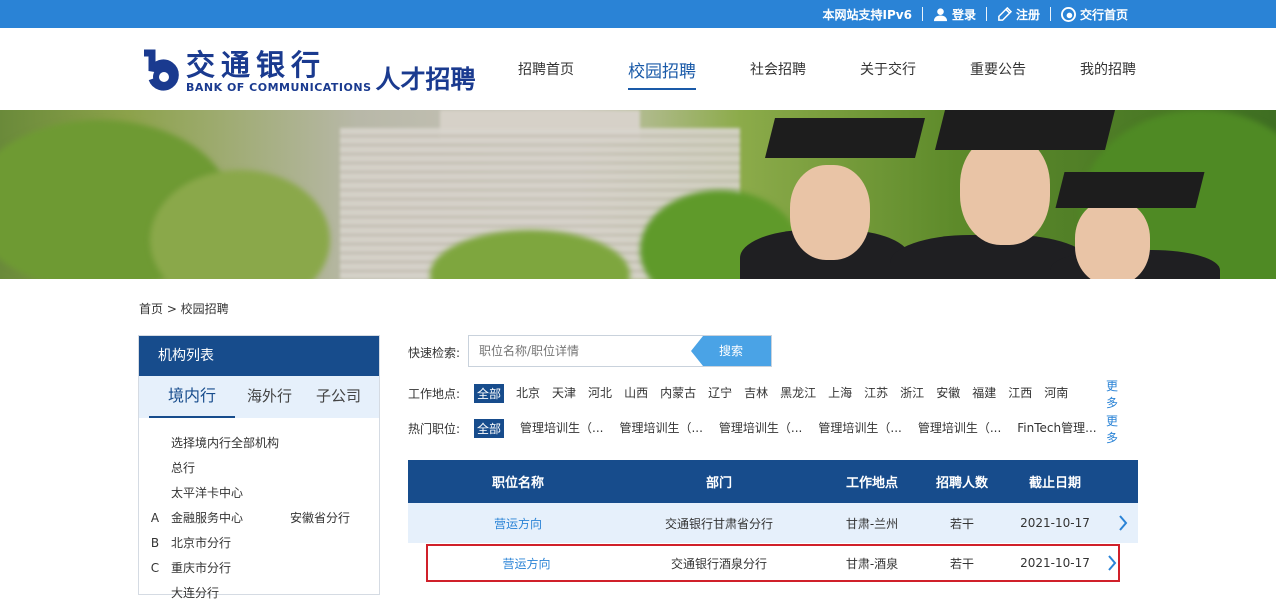  I want to click on search-box: 搜索, so click(620, 351).